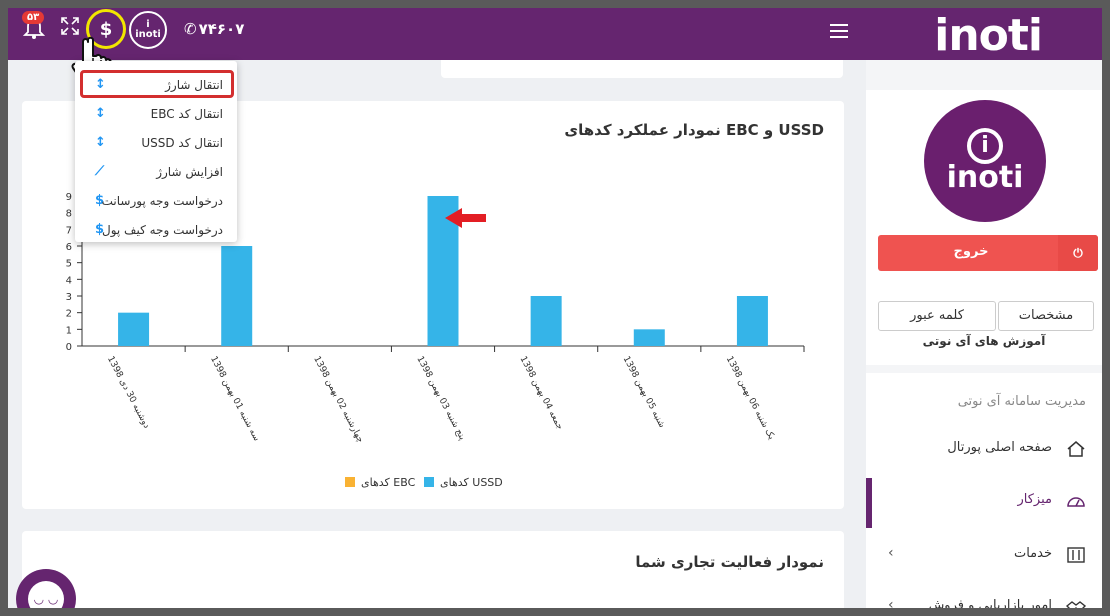 This screenshot has width=1110, height=616. Describe the element at coordinates (234, 399) in the screenshot. I see `x-tick-label: سه شنبه 01 بهمن 1398` at that location.